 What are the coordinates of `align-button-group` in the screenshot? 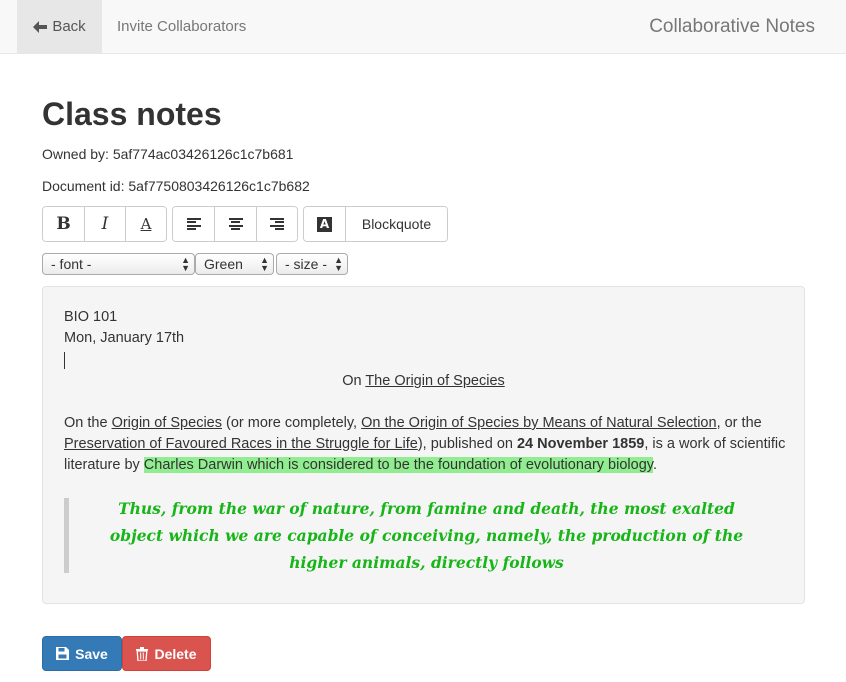 It's located at (235, 224).